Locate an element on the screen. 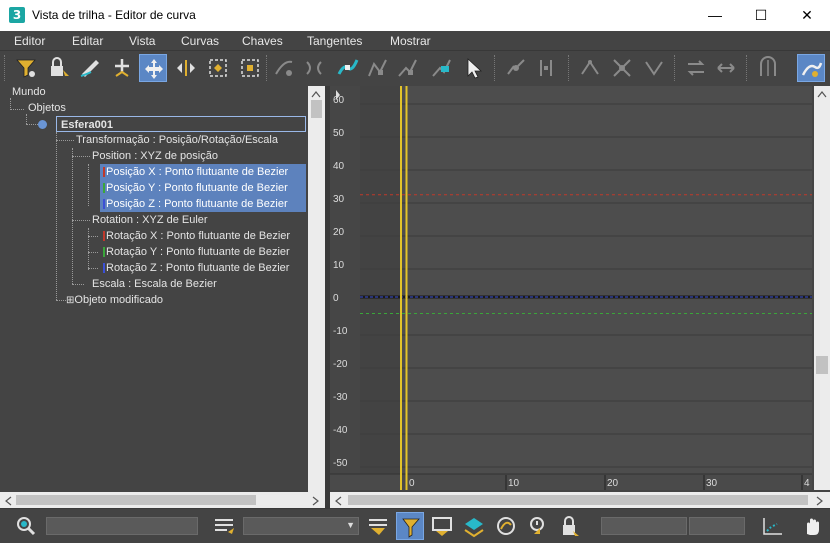 Image resolution: width=830 pixels, height=543 pixels. y-tick-label: -10 is located at coordinates (340, 331).